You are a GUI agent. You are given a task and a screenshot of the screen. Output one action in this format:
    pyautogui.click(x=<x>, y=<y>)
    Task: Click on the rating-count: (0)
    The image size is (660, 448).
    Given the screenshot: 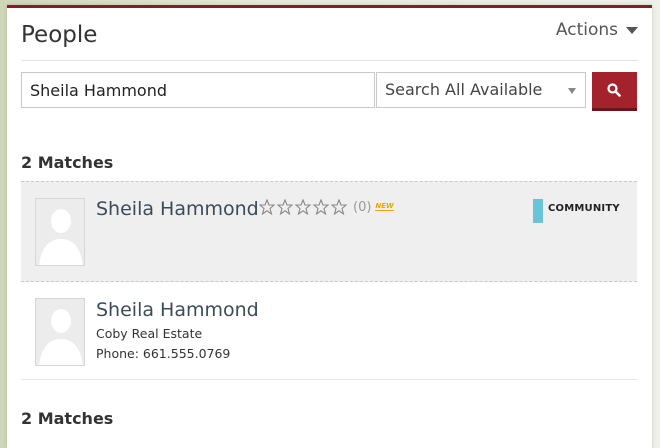 What is the action you would take?
    pyautogui.click(x=362, y=207)
    